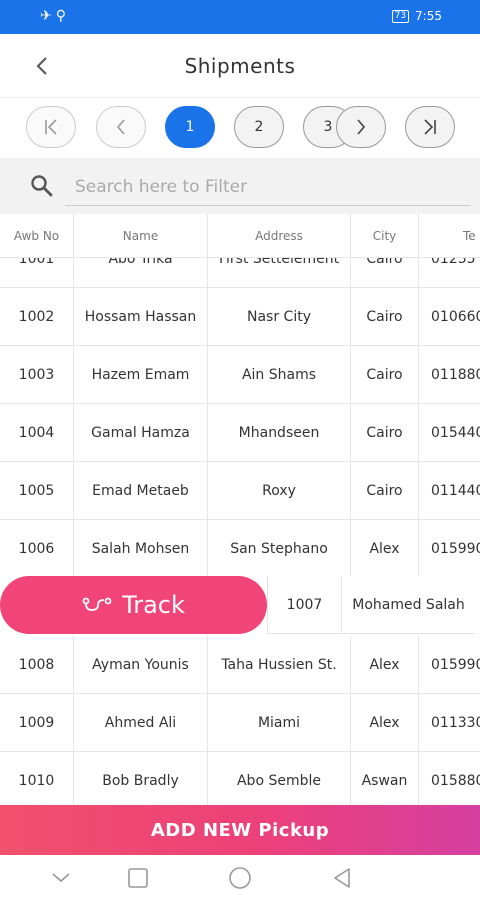 The width and height of the screenshot is (480, 900). I want to click on cell-name: Bob Bradly, so click(141, 778).